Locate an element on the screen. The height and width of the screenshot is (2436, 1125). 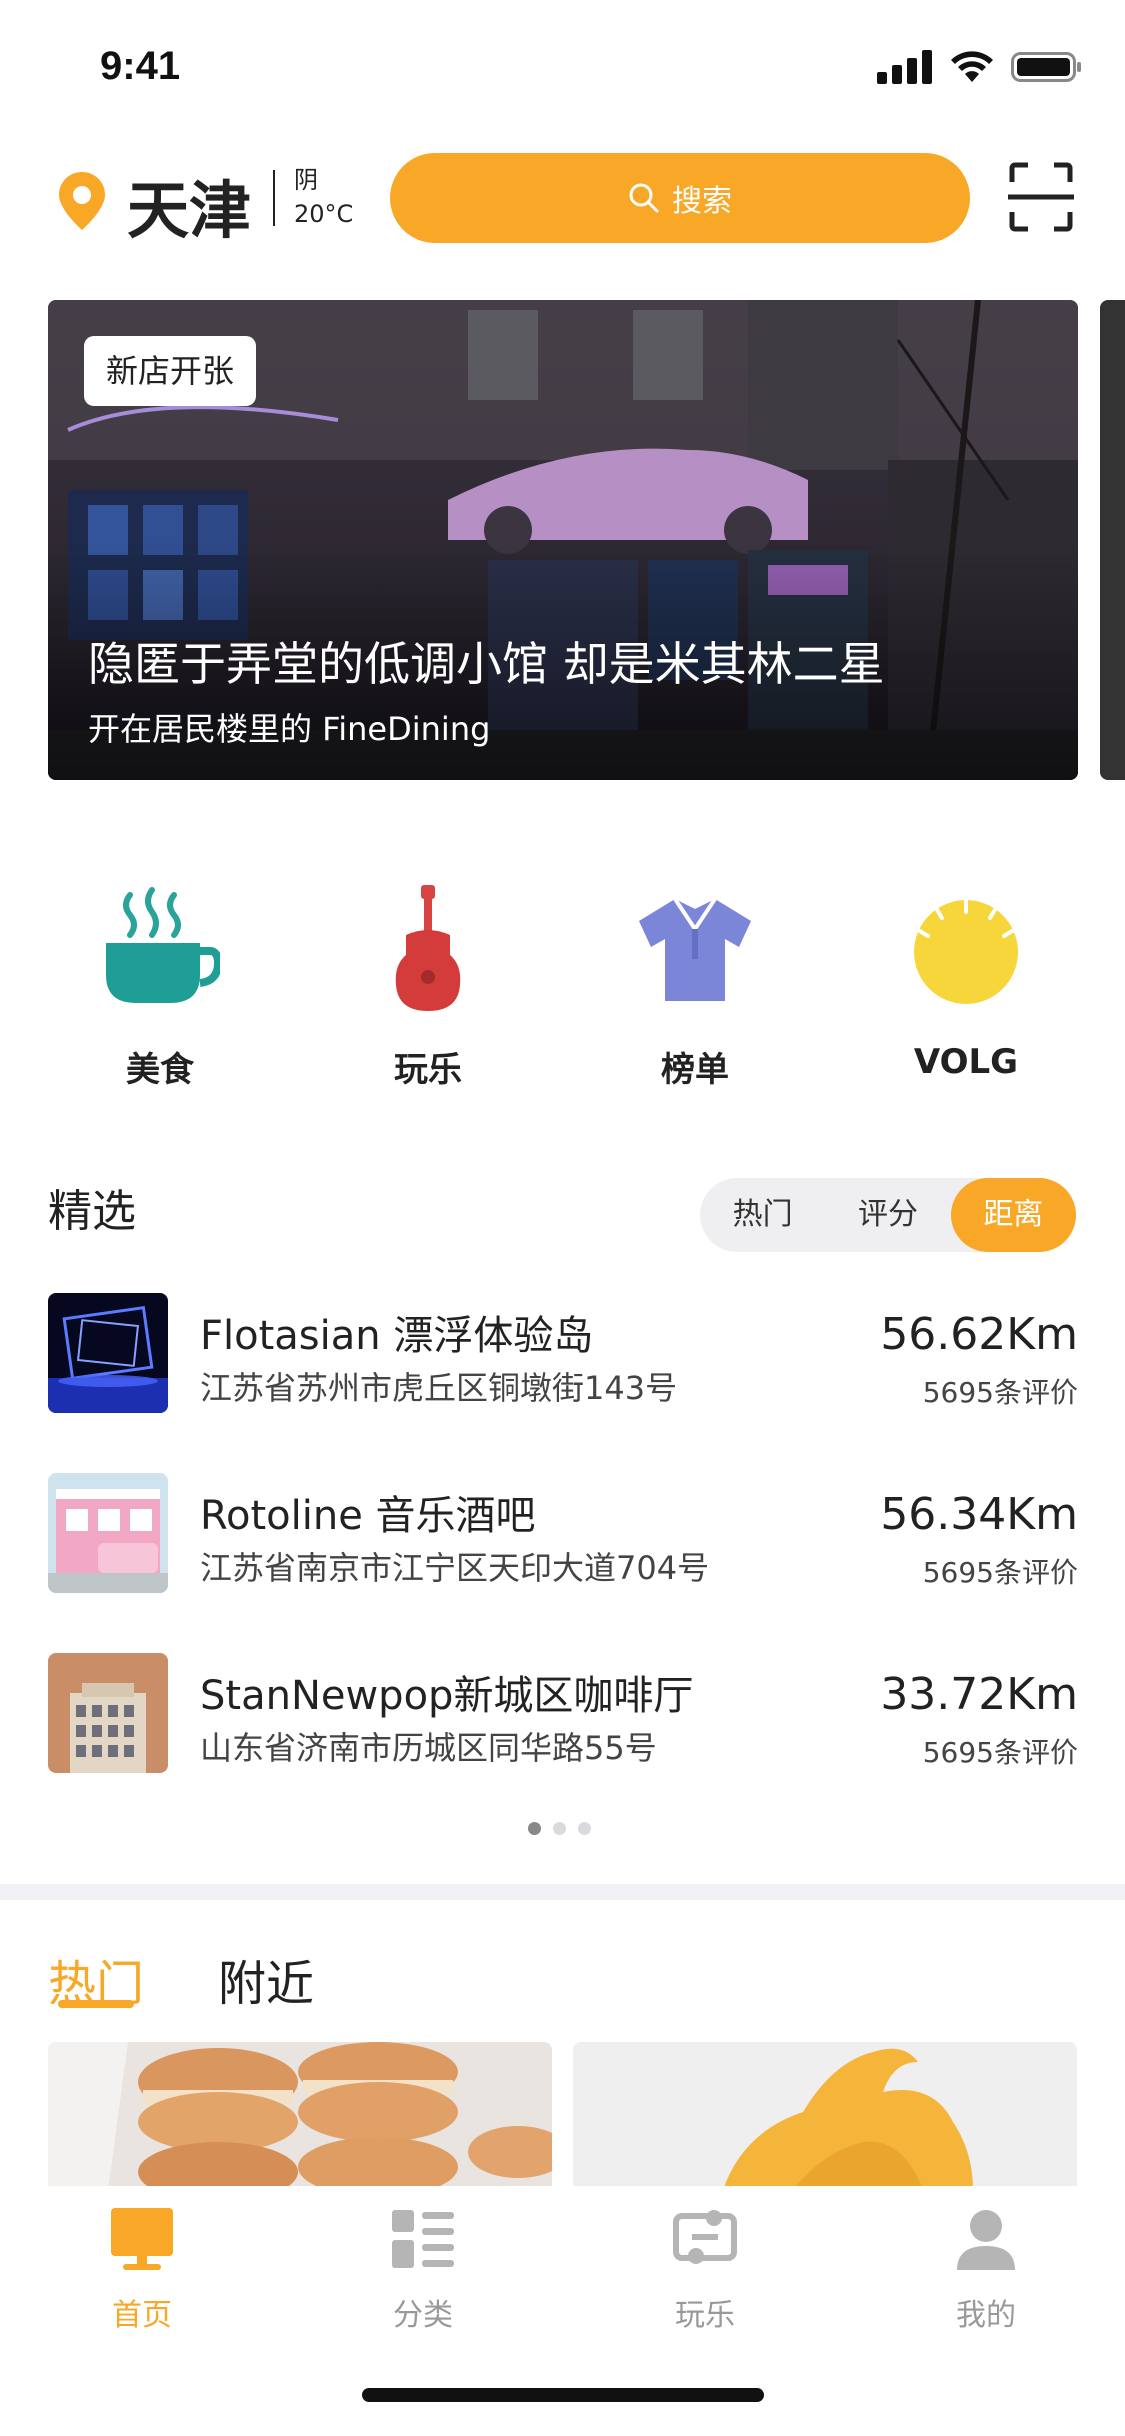
item-address: 江苏省南京市江宁区天印大道704号 is located at coordinates (455, 1568).